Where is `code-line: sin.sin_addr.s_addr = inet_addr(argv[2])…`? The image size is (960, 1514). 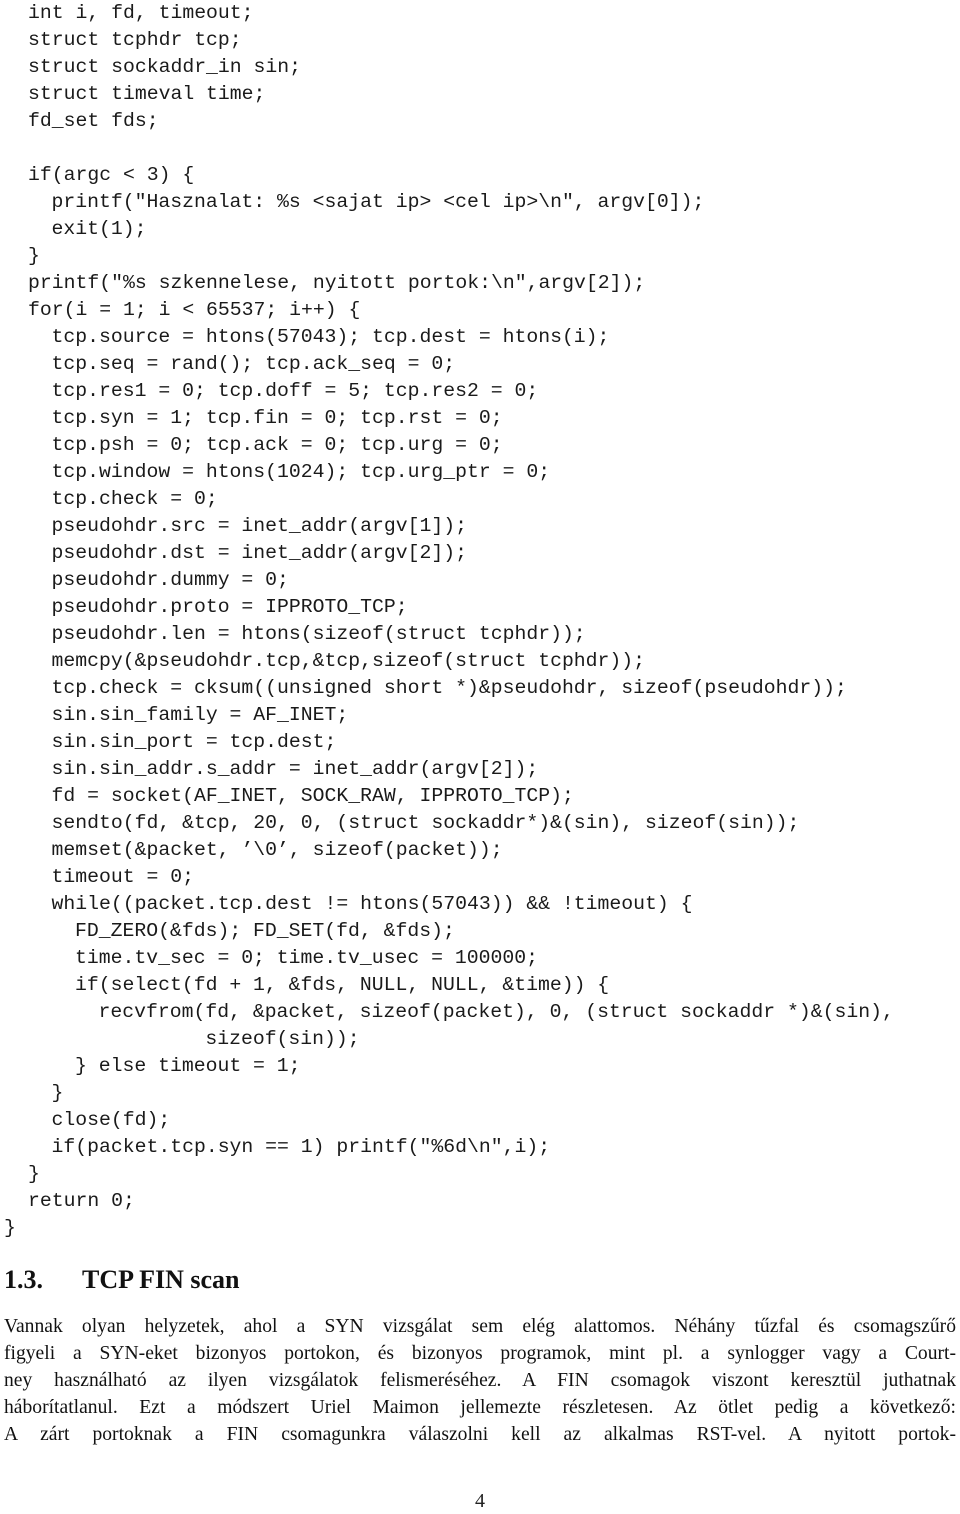
code-line: sin.sin_addr.s_addr = inet_addr(argv[2])… is located at coordinates (295, 769).